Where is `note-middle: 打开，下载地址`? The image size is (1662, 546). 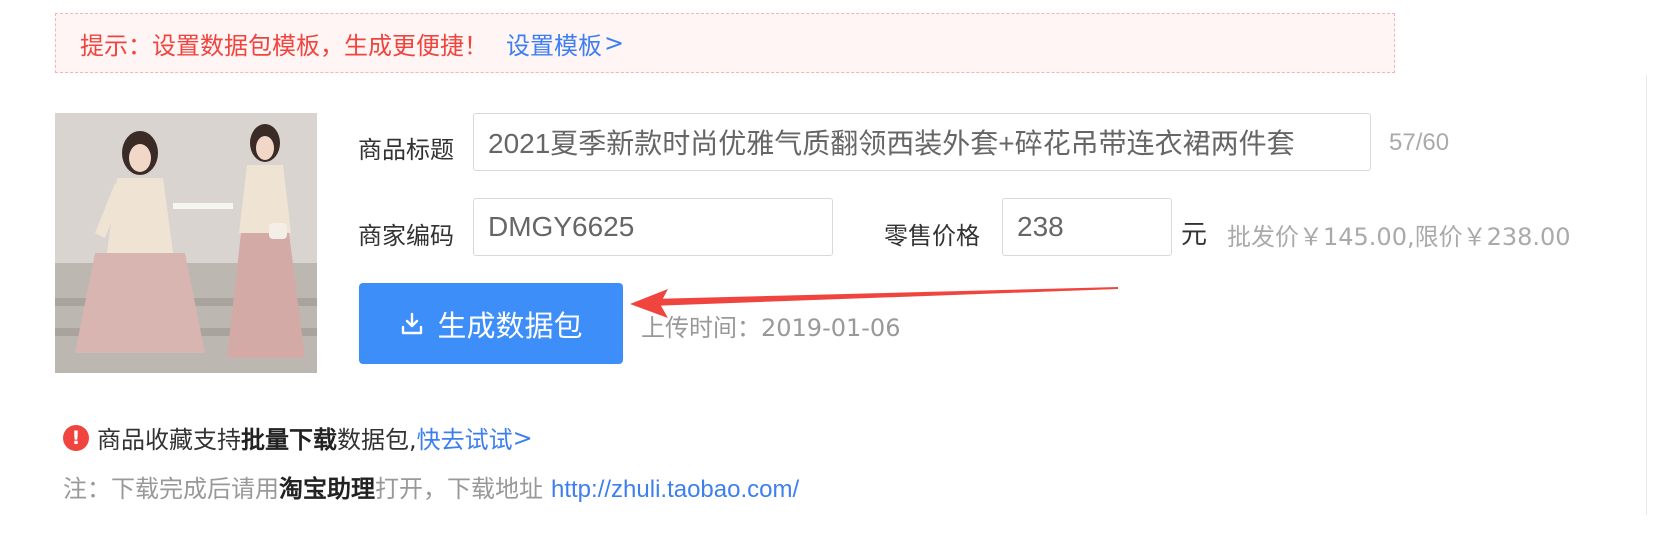
note-middle: 打开，下载地址 is located at coordinates (459, 489).